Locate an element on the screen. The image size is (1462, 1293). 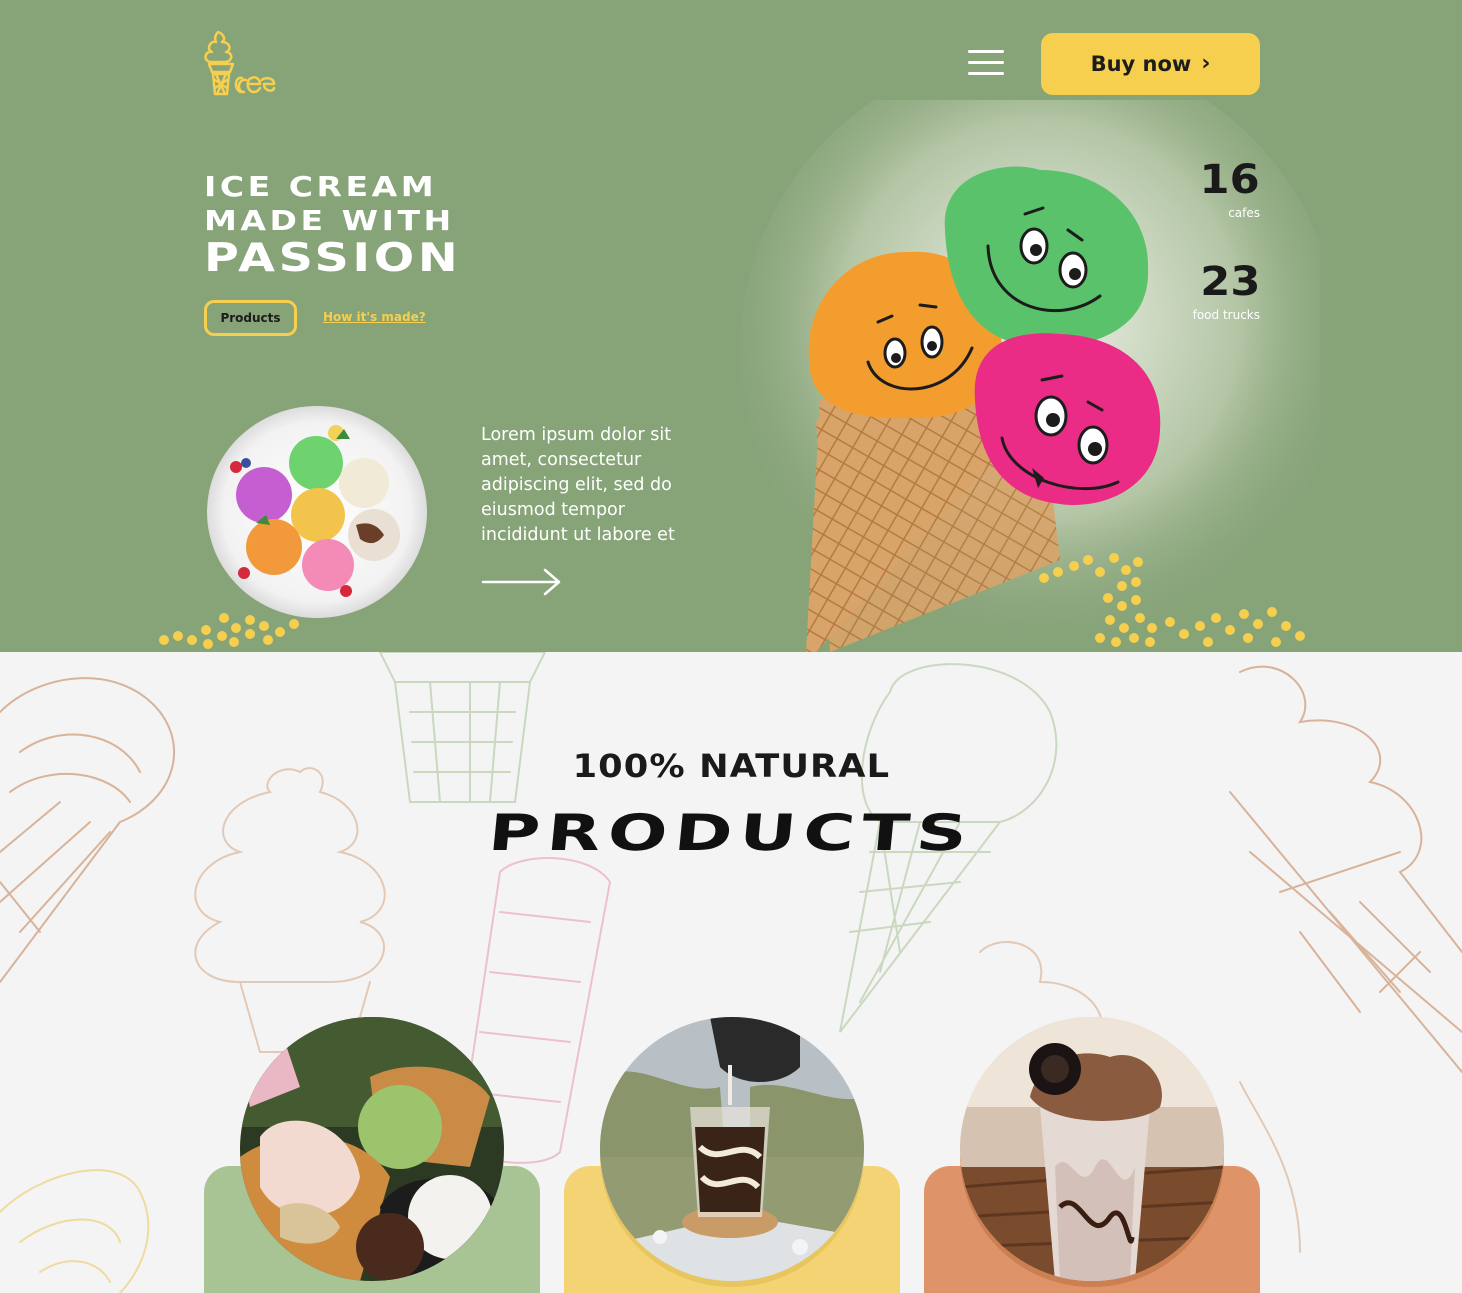
subtitle-text: 100% NATURAL is located at coordinates (731, 766).